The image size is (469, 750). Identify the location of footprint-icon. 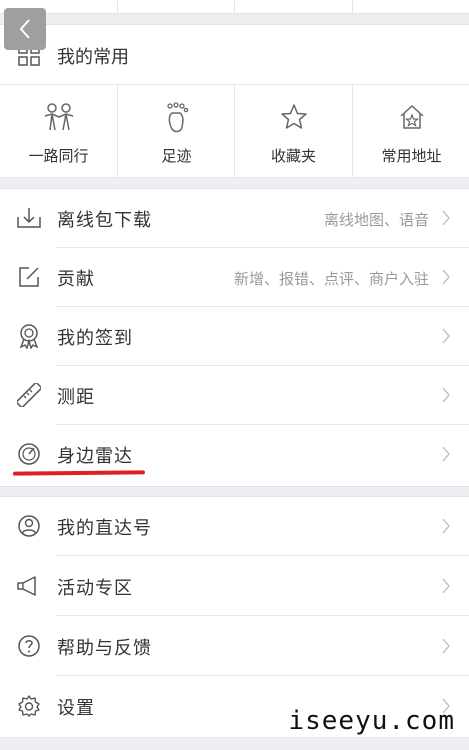
(177, 120).